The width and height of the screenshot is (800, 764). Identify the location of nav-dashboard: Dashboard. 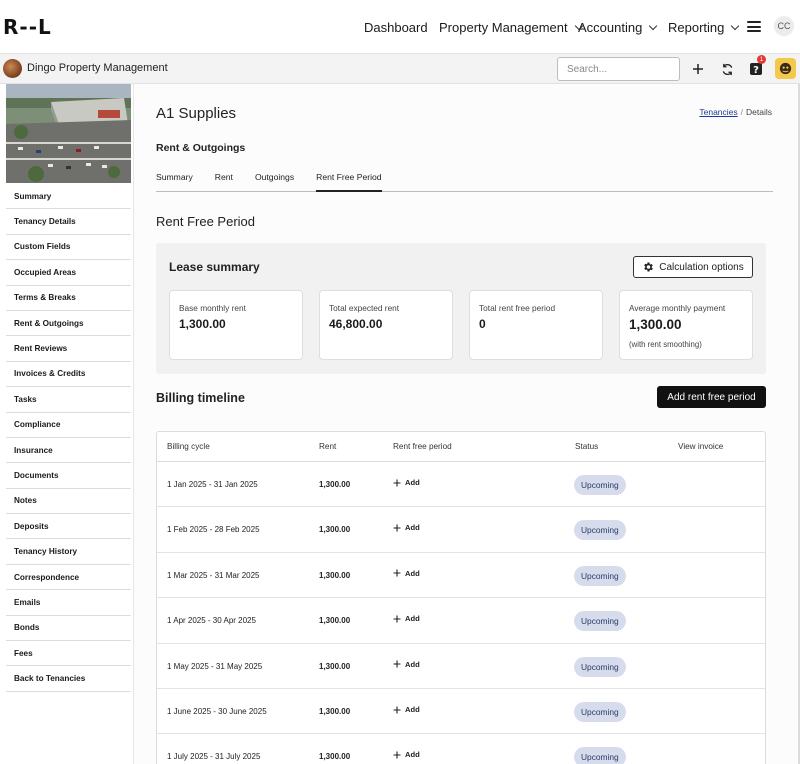
(396, 27).